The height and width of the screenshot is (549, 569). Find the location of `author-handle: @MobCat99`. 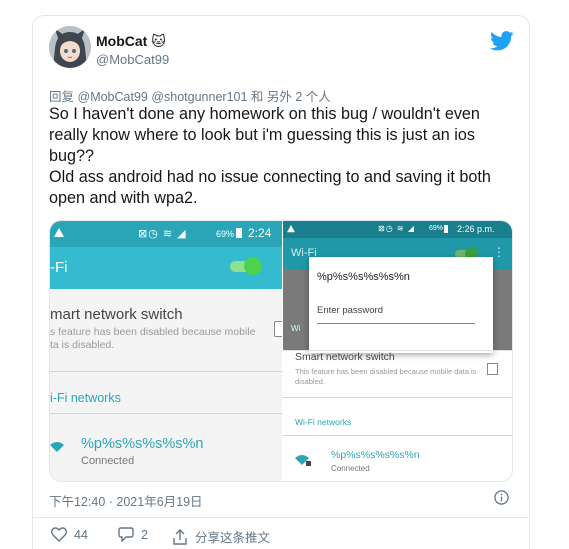

author-handle: @MobCat99 is located at coordinates (132, 59).